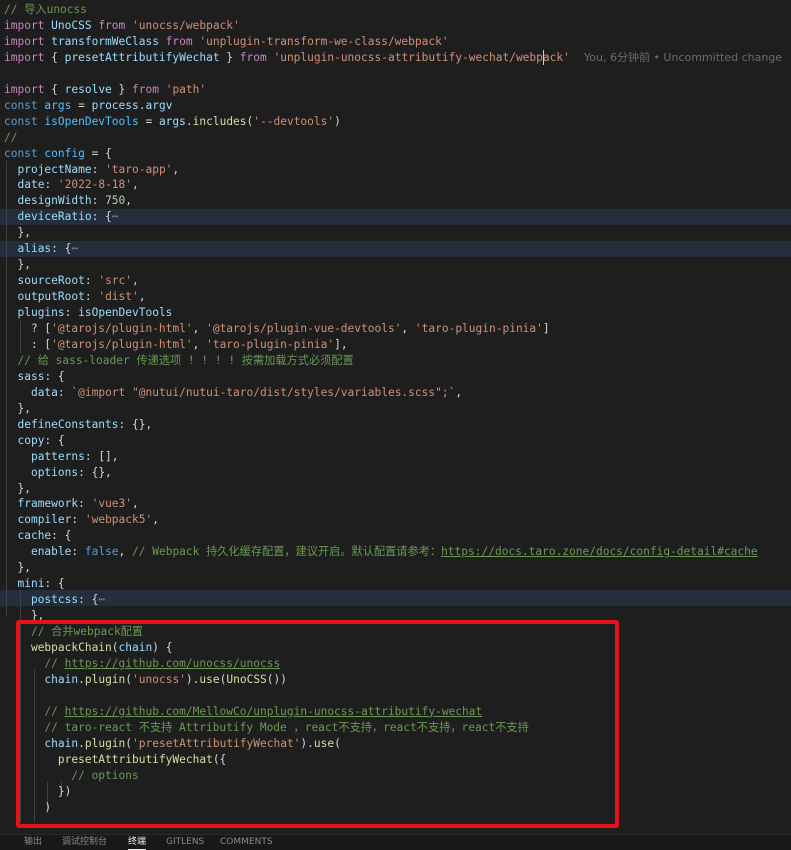 This screenshot has height=850, width=791. I want to click on tab-gitlens: GITLENS, so click(185, 842).